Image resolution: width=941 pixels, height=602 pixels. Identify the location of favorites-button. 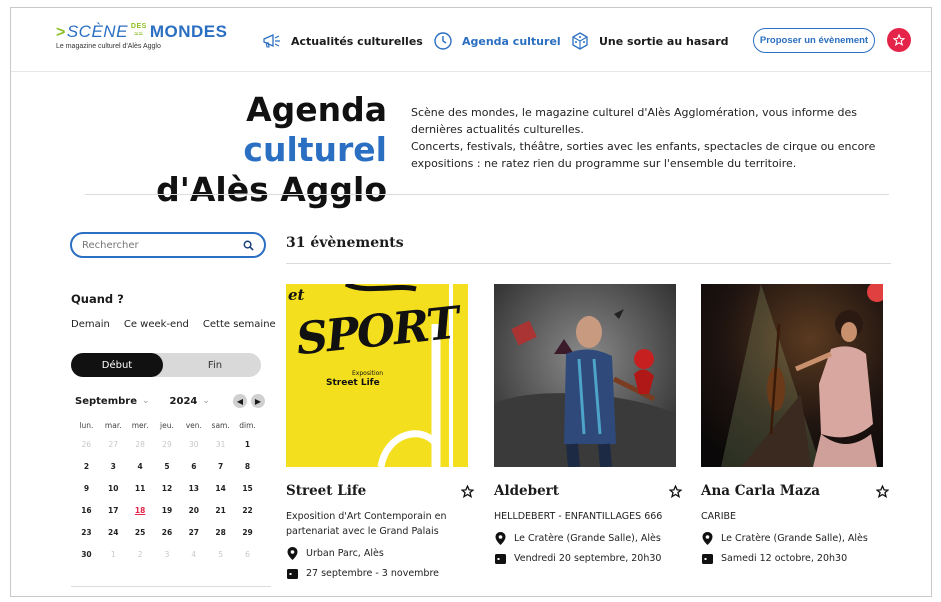
(899, 40).